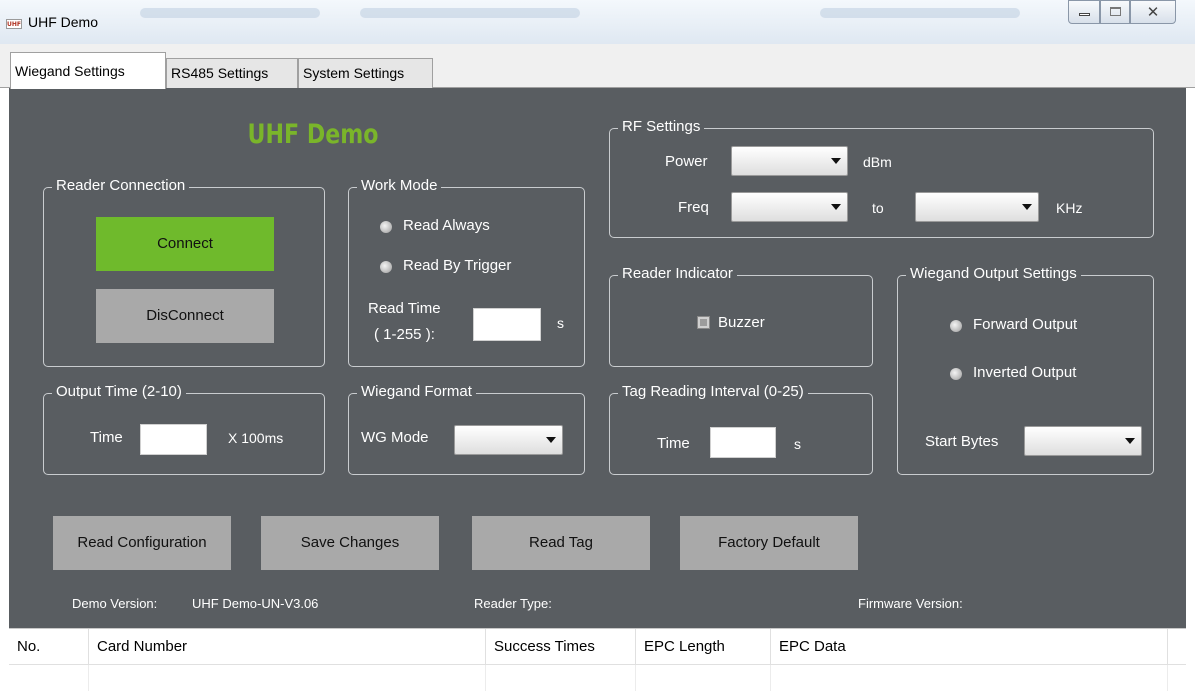  I want to click on column-header-card-number: Card Number, so click(287, 647).